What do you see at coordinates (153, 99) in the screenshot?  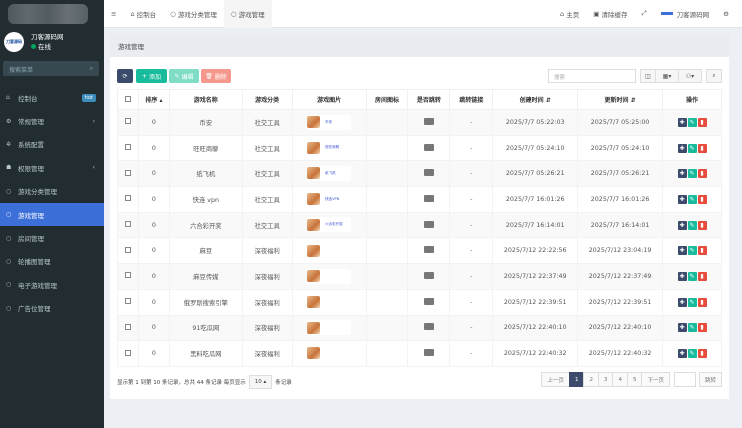 I see `column-header: 排序 ▴` at bounding box center [153, 99].